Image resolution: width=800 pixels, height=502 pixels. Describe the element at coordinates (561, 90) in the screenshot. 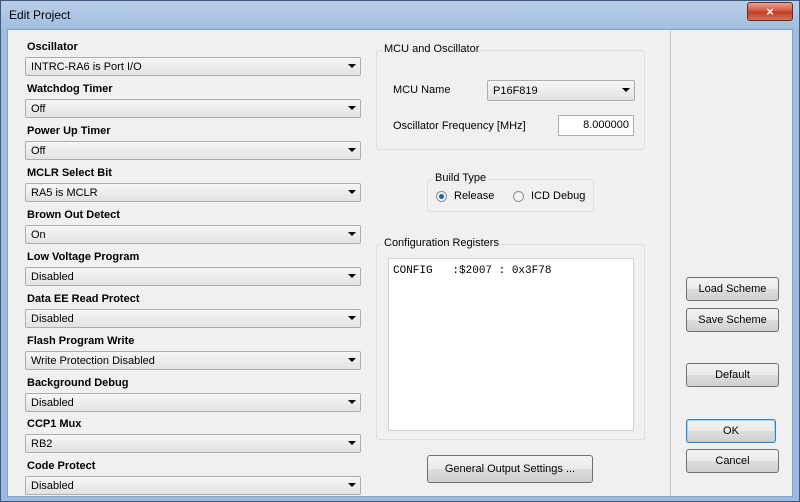

I see `mcu-name-select: P16F819` at that location.